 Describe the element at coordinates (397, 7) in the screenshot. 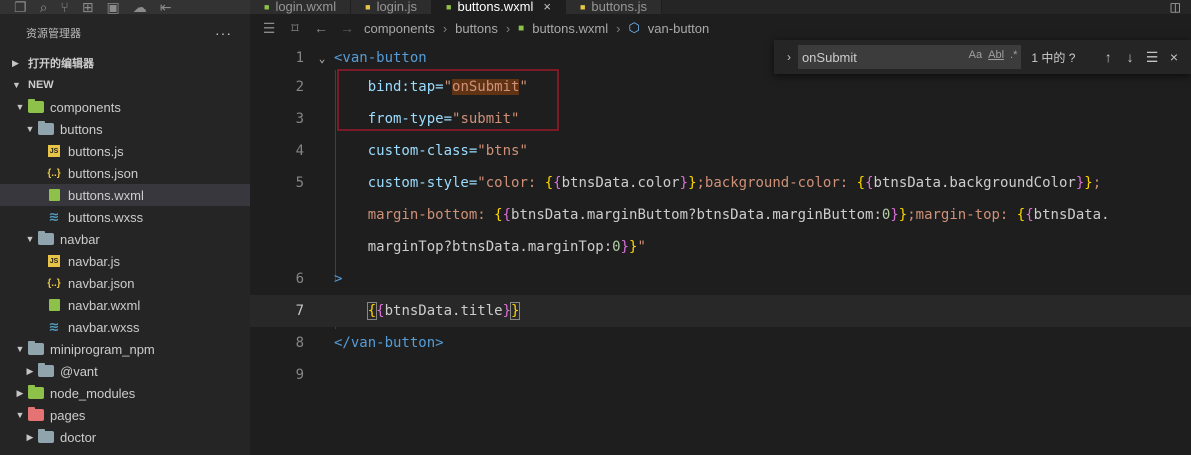

I see `tab-label: login.js` at that location.